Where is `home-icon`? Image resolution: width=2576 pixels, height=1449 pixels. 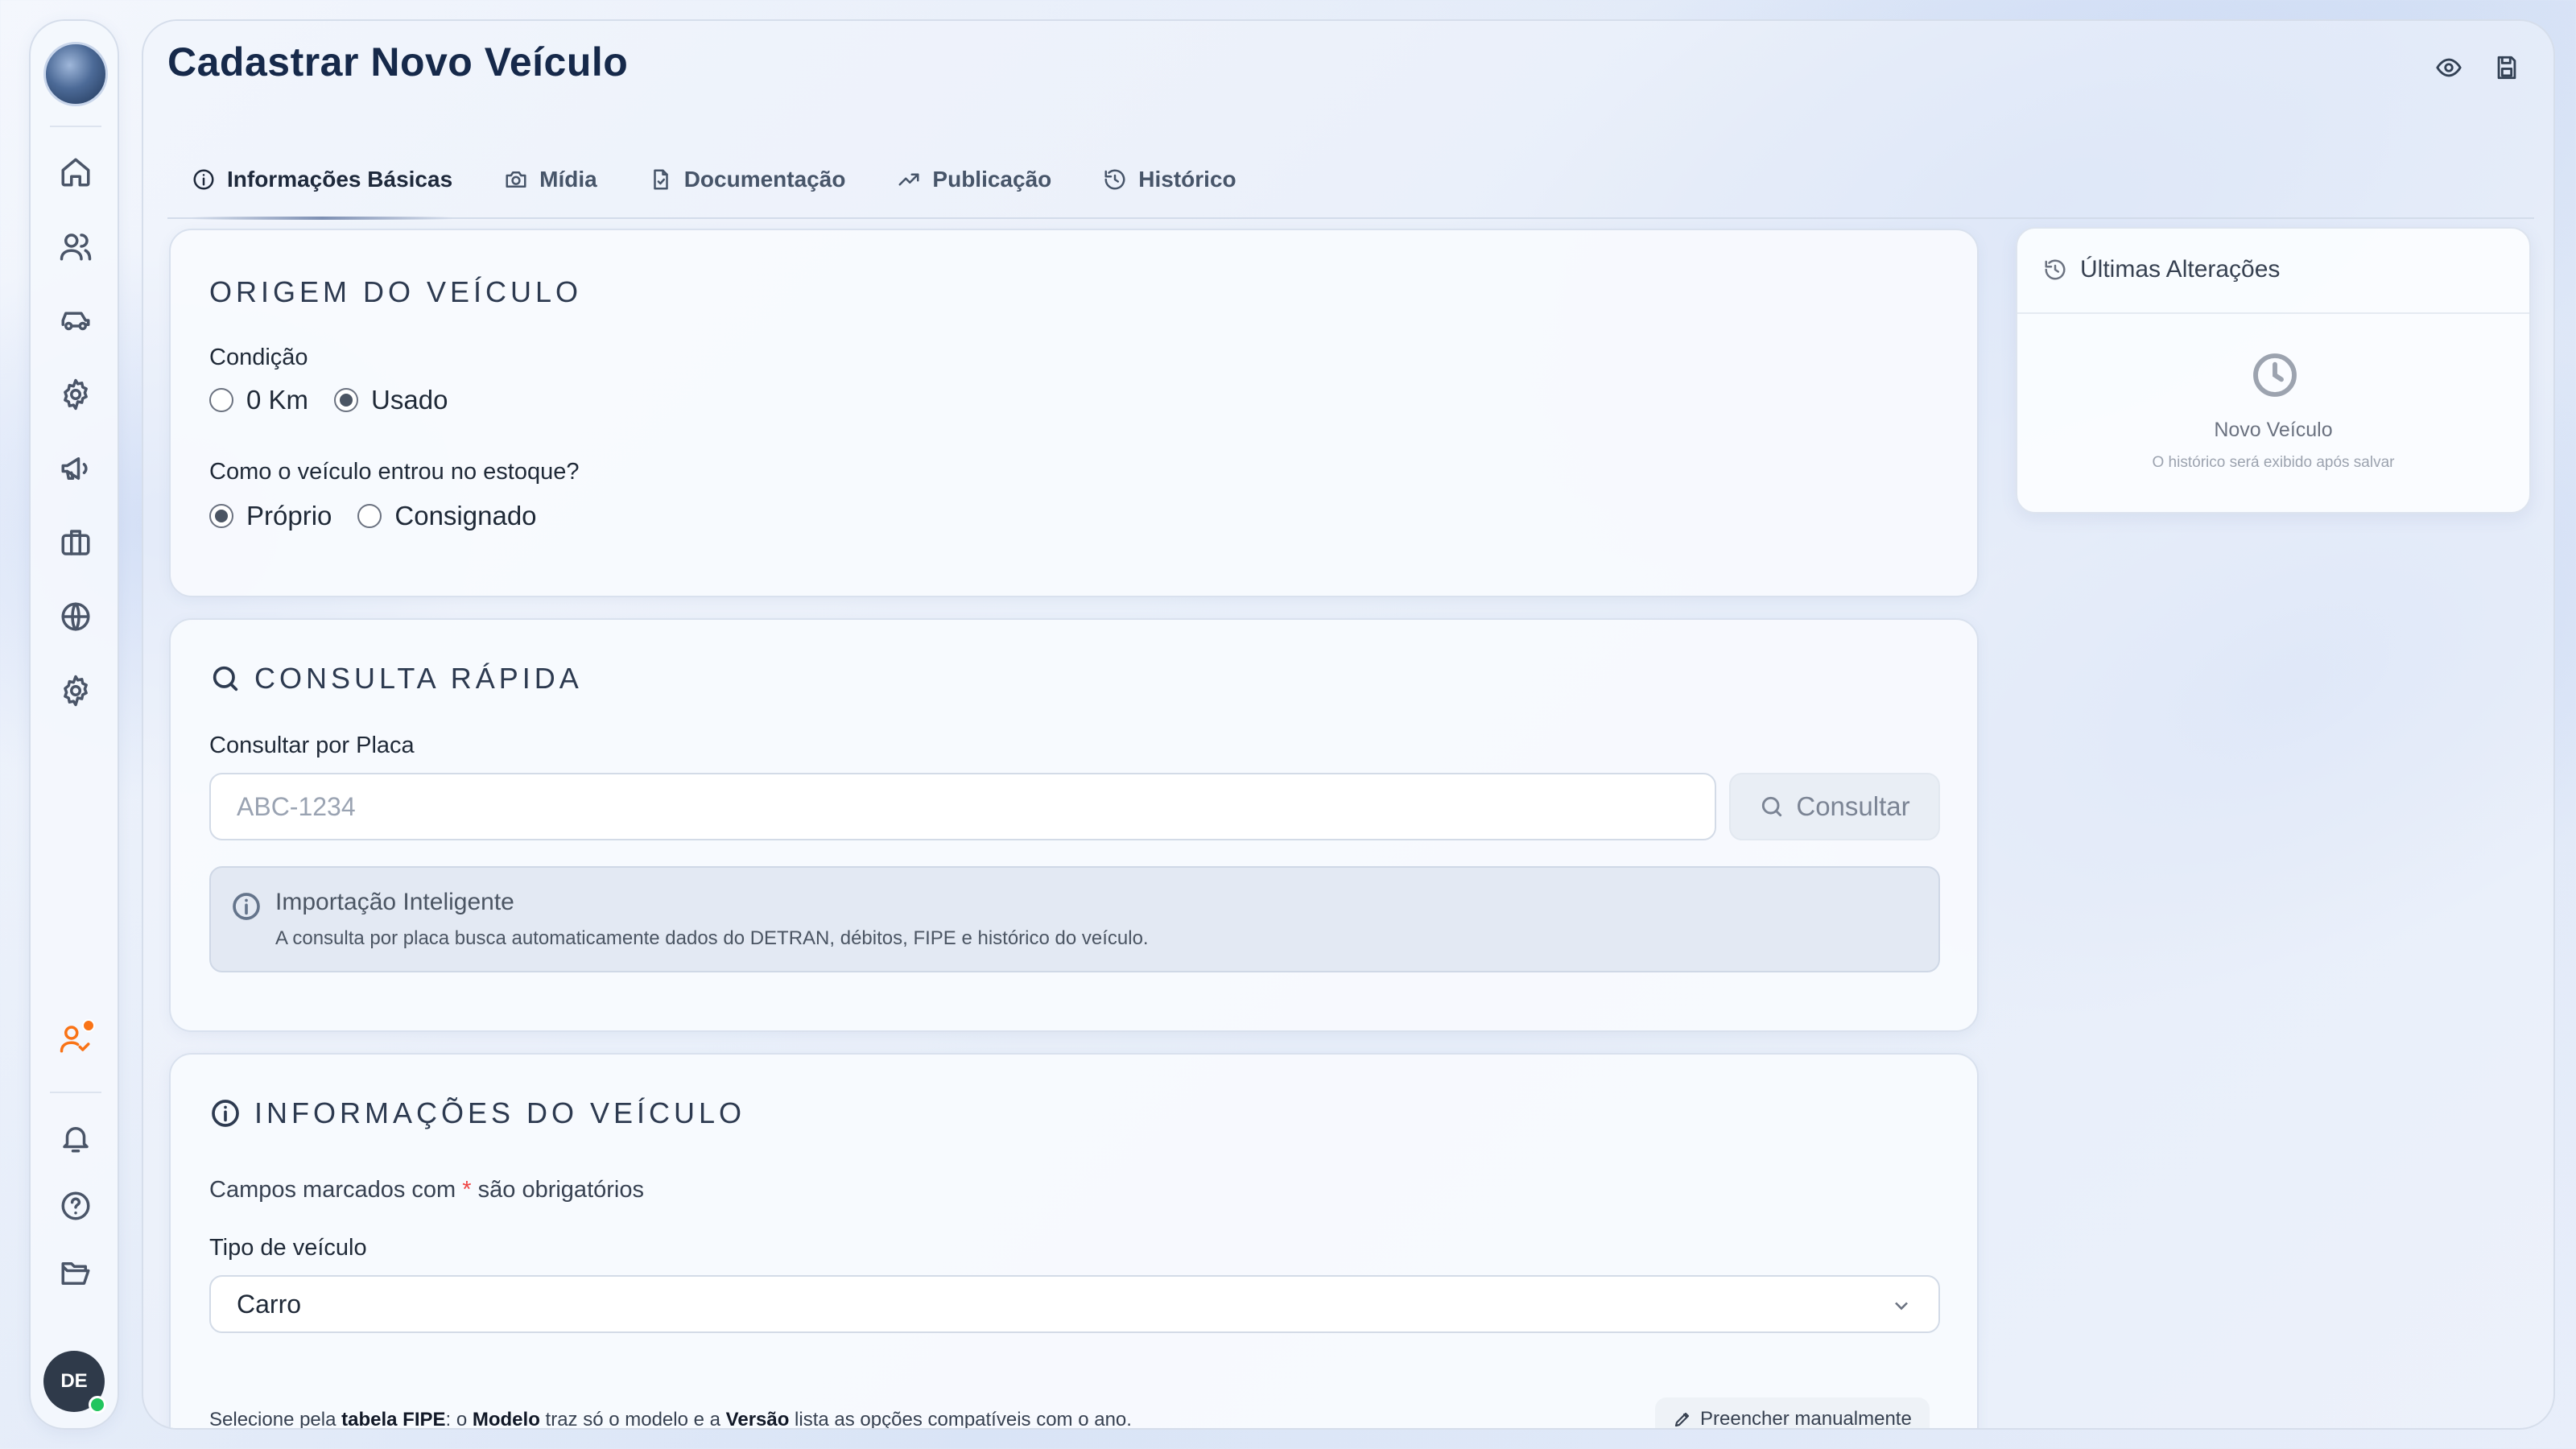 home-icon is located at coordinates (75, 172).